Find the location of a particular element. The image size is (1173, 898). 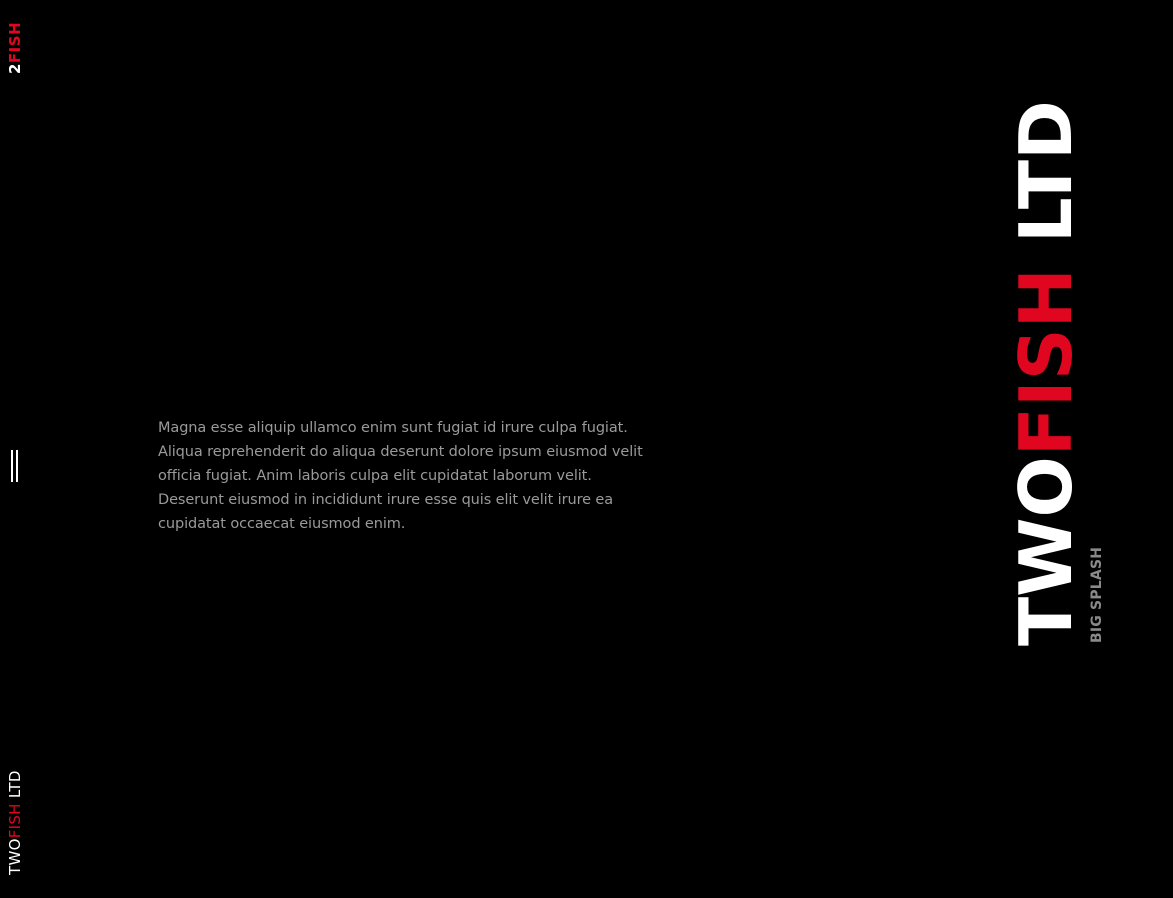

brand-name-bottom: TWOFISH LTD is located at coordinates (15, 822).